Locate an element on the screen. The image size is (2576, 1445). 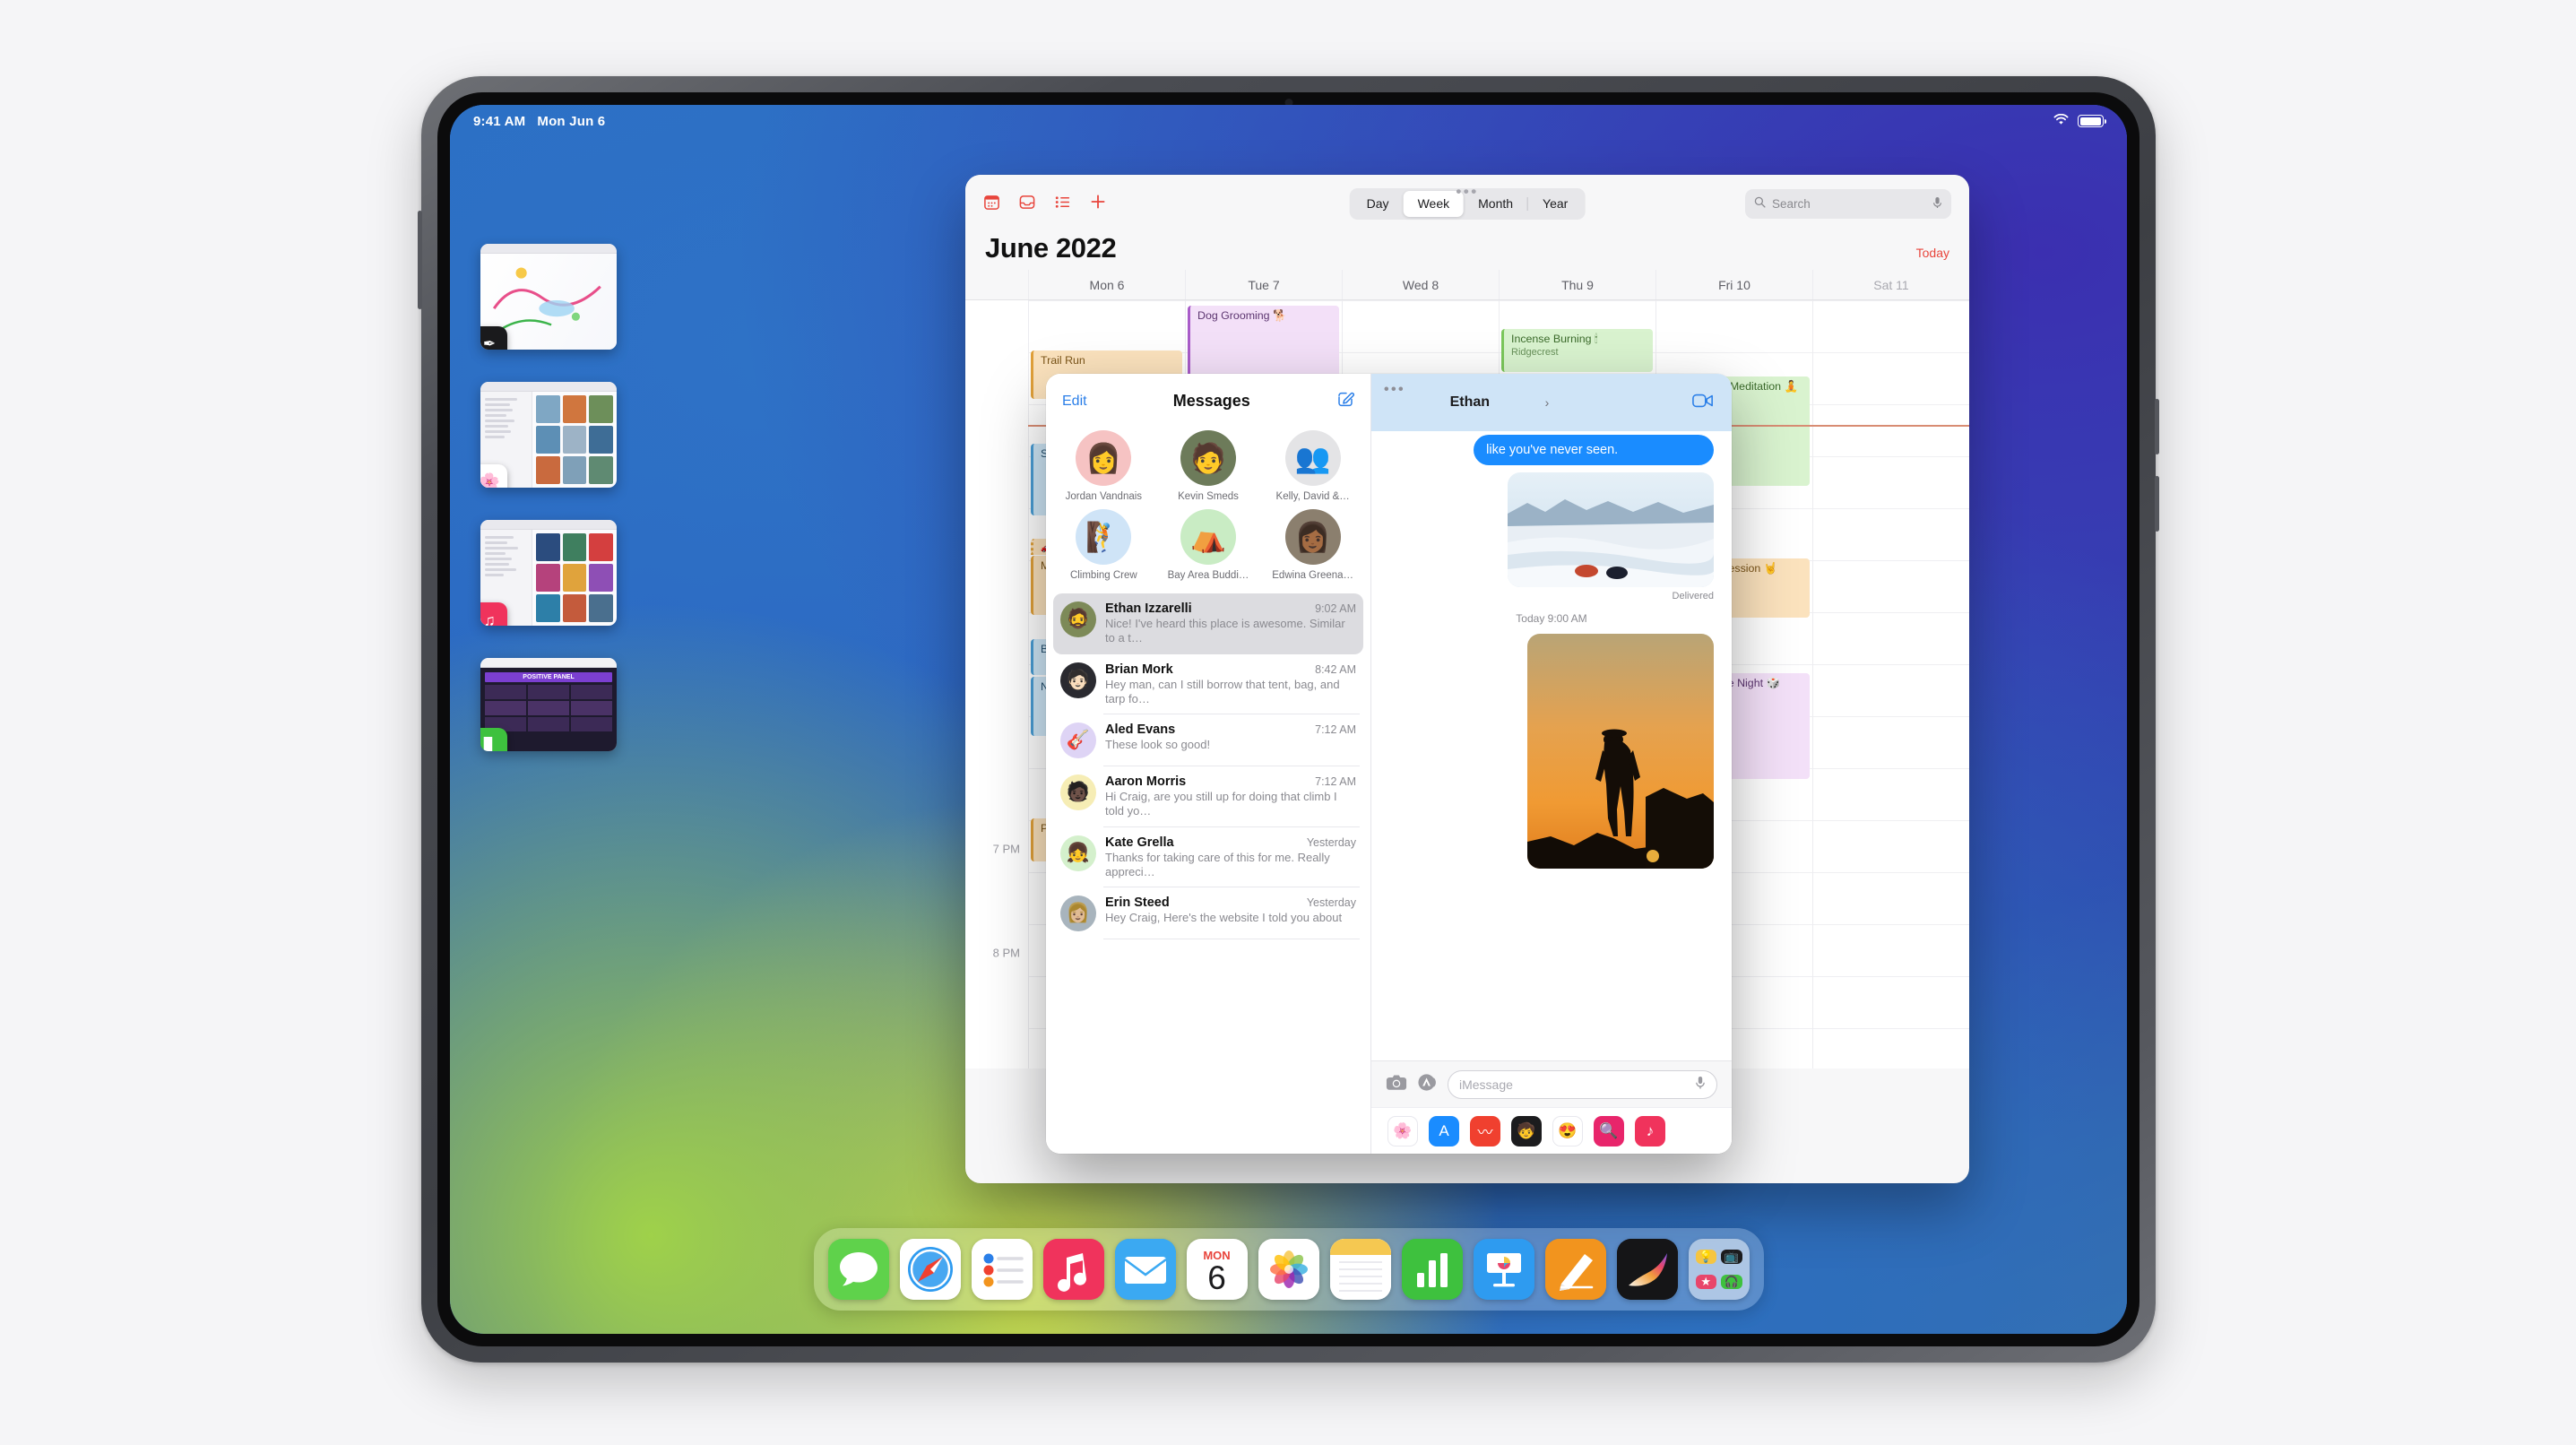
calendar-month-title: June 2022 is located at coordinates (1051, 248).